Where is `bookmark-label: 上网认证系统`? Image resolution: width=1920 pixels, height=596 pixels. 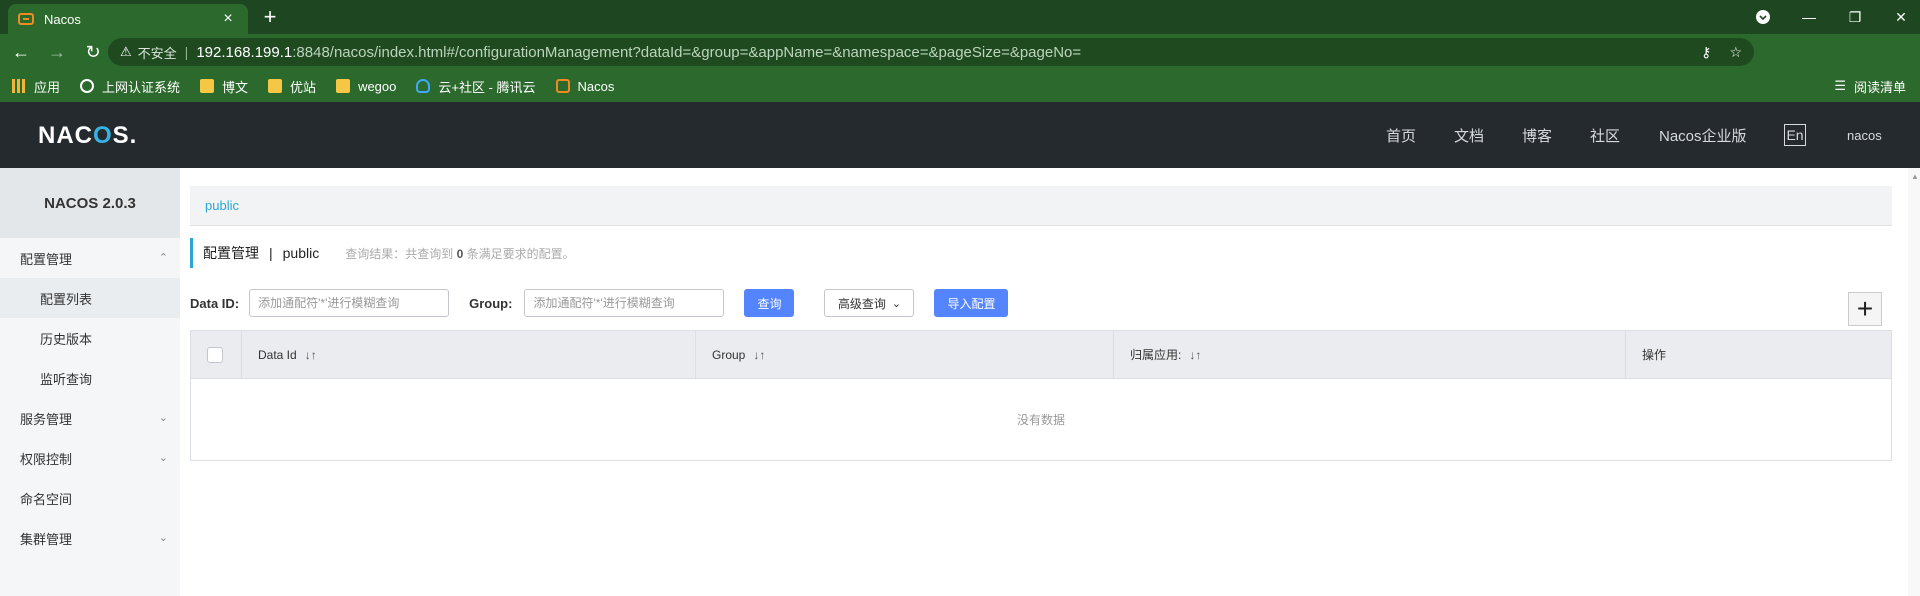 bookmark-label: 上网认证系统 is located at coordinates (141, 87).